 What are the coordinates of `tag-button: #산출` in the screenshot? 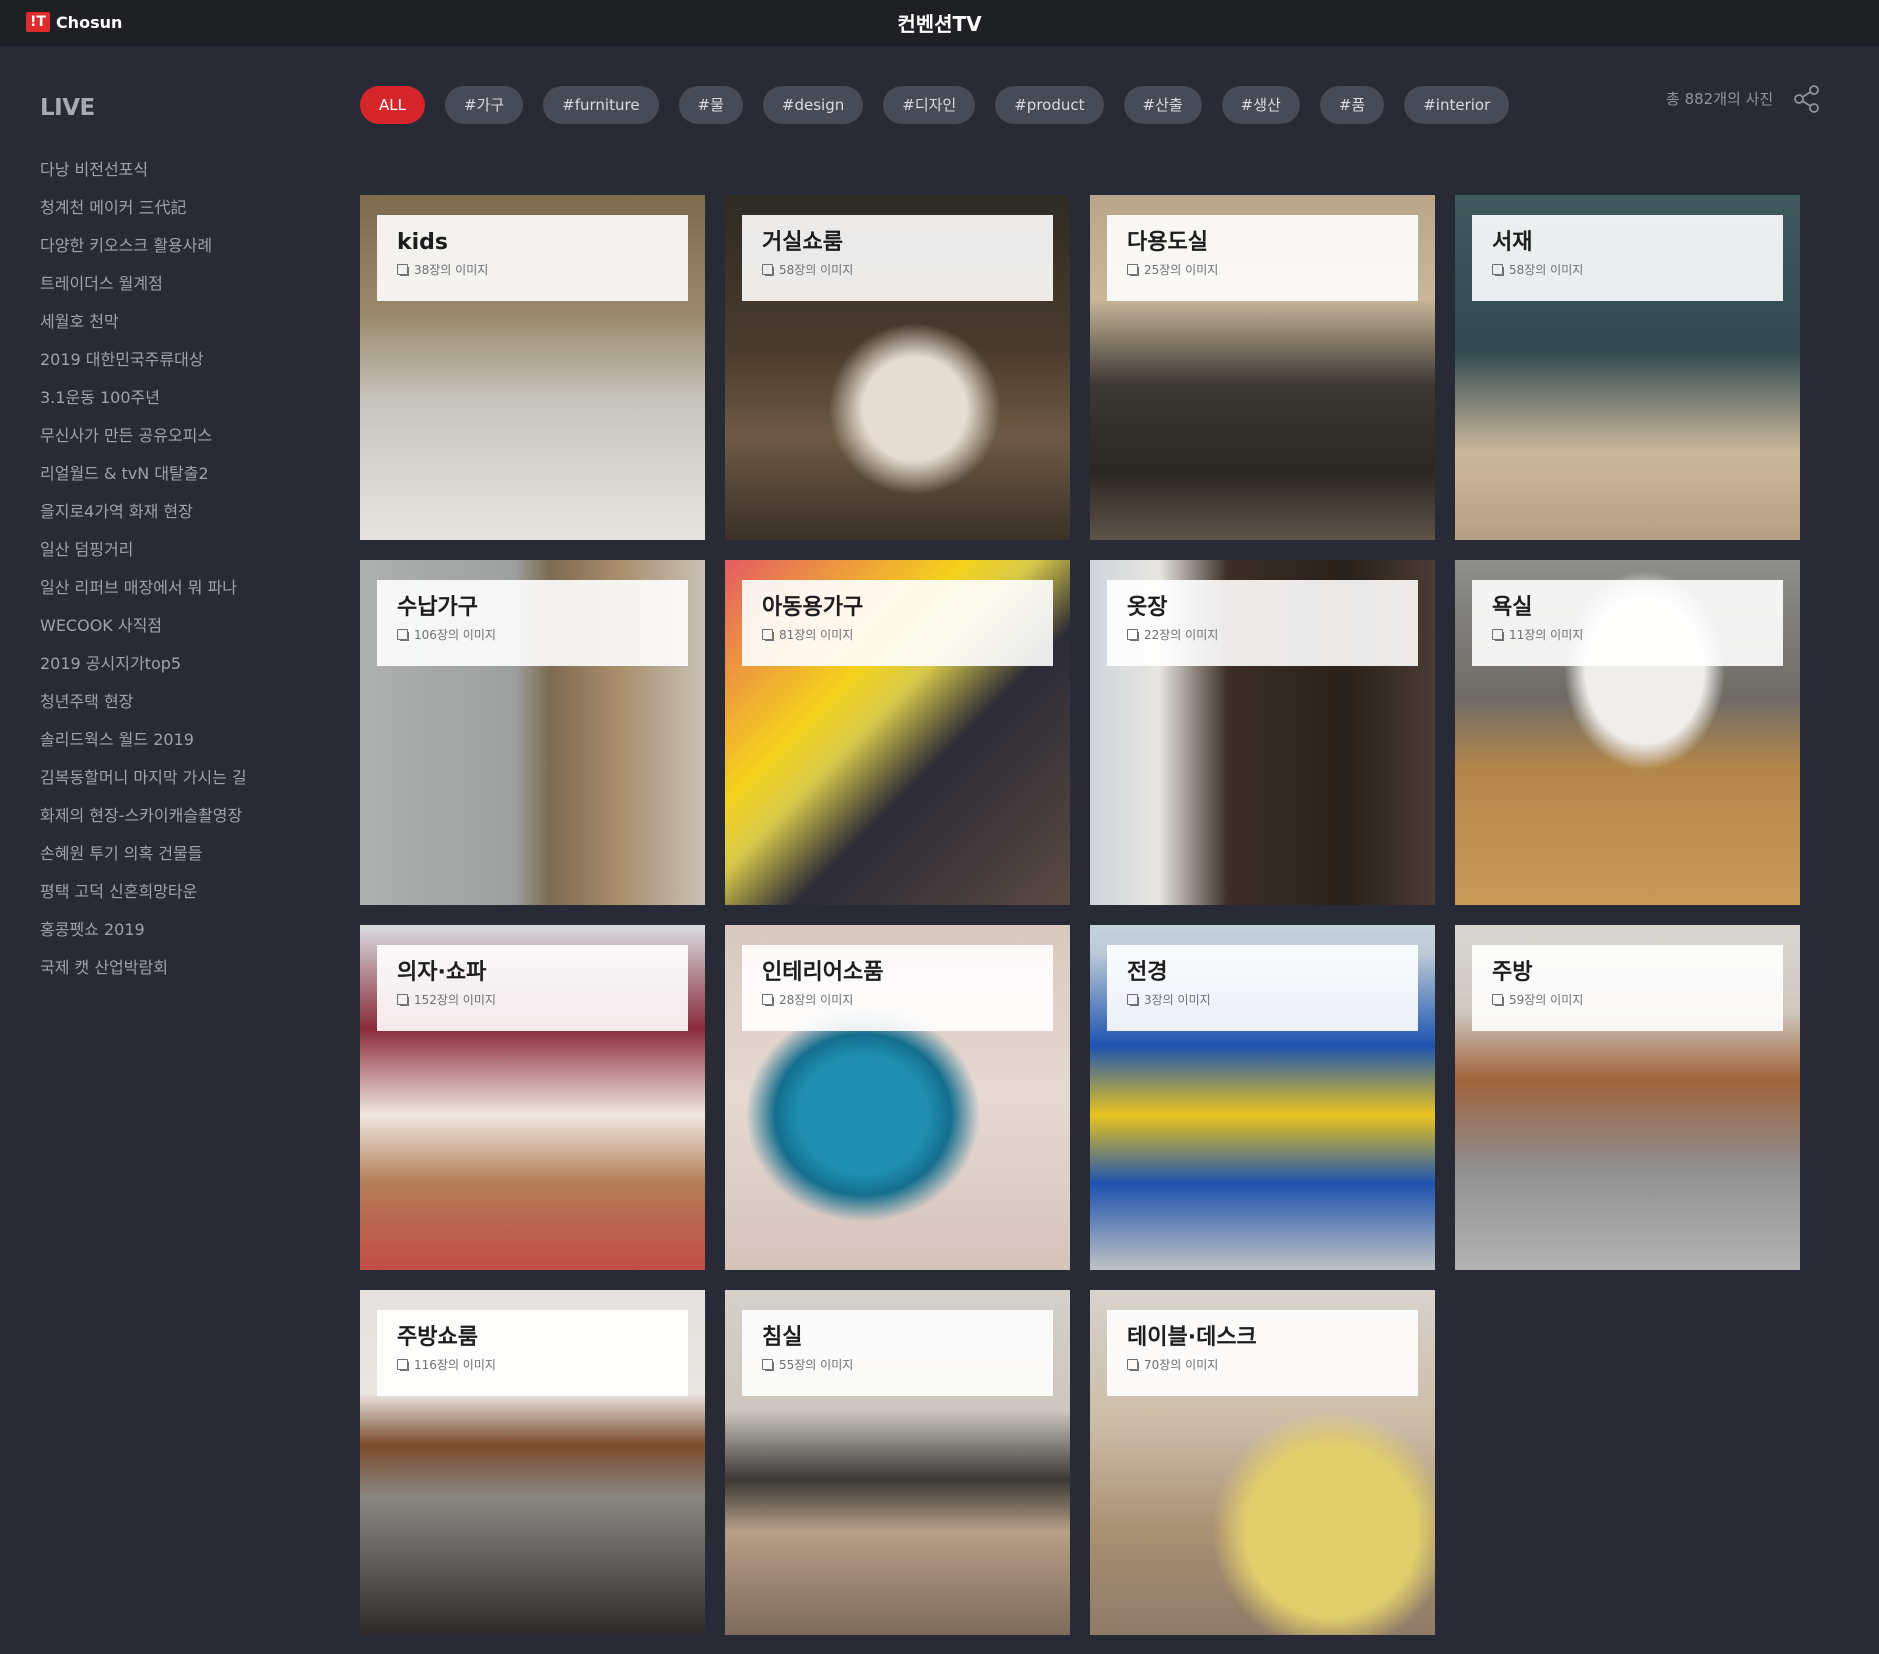 It's located at (1162, 105).